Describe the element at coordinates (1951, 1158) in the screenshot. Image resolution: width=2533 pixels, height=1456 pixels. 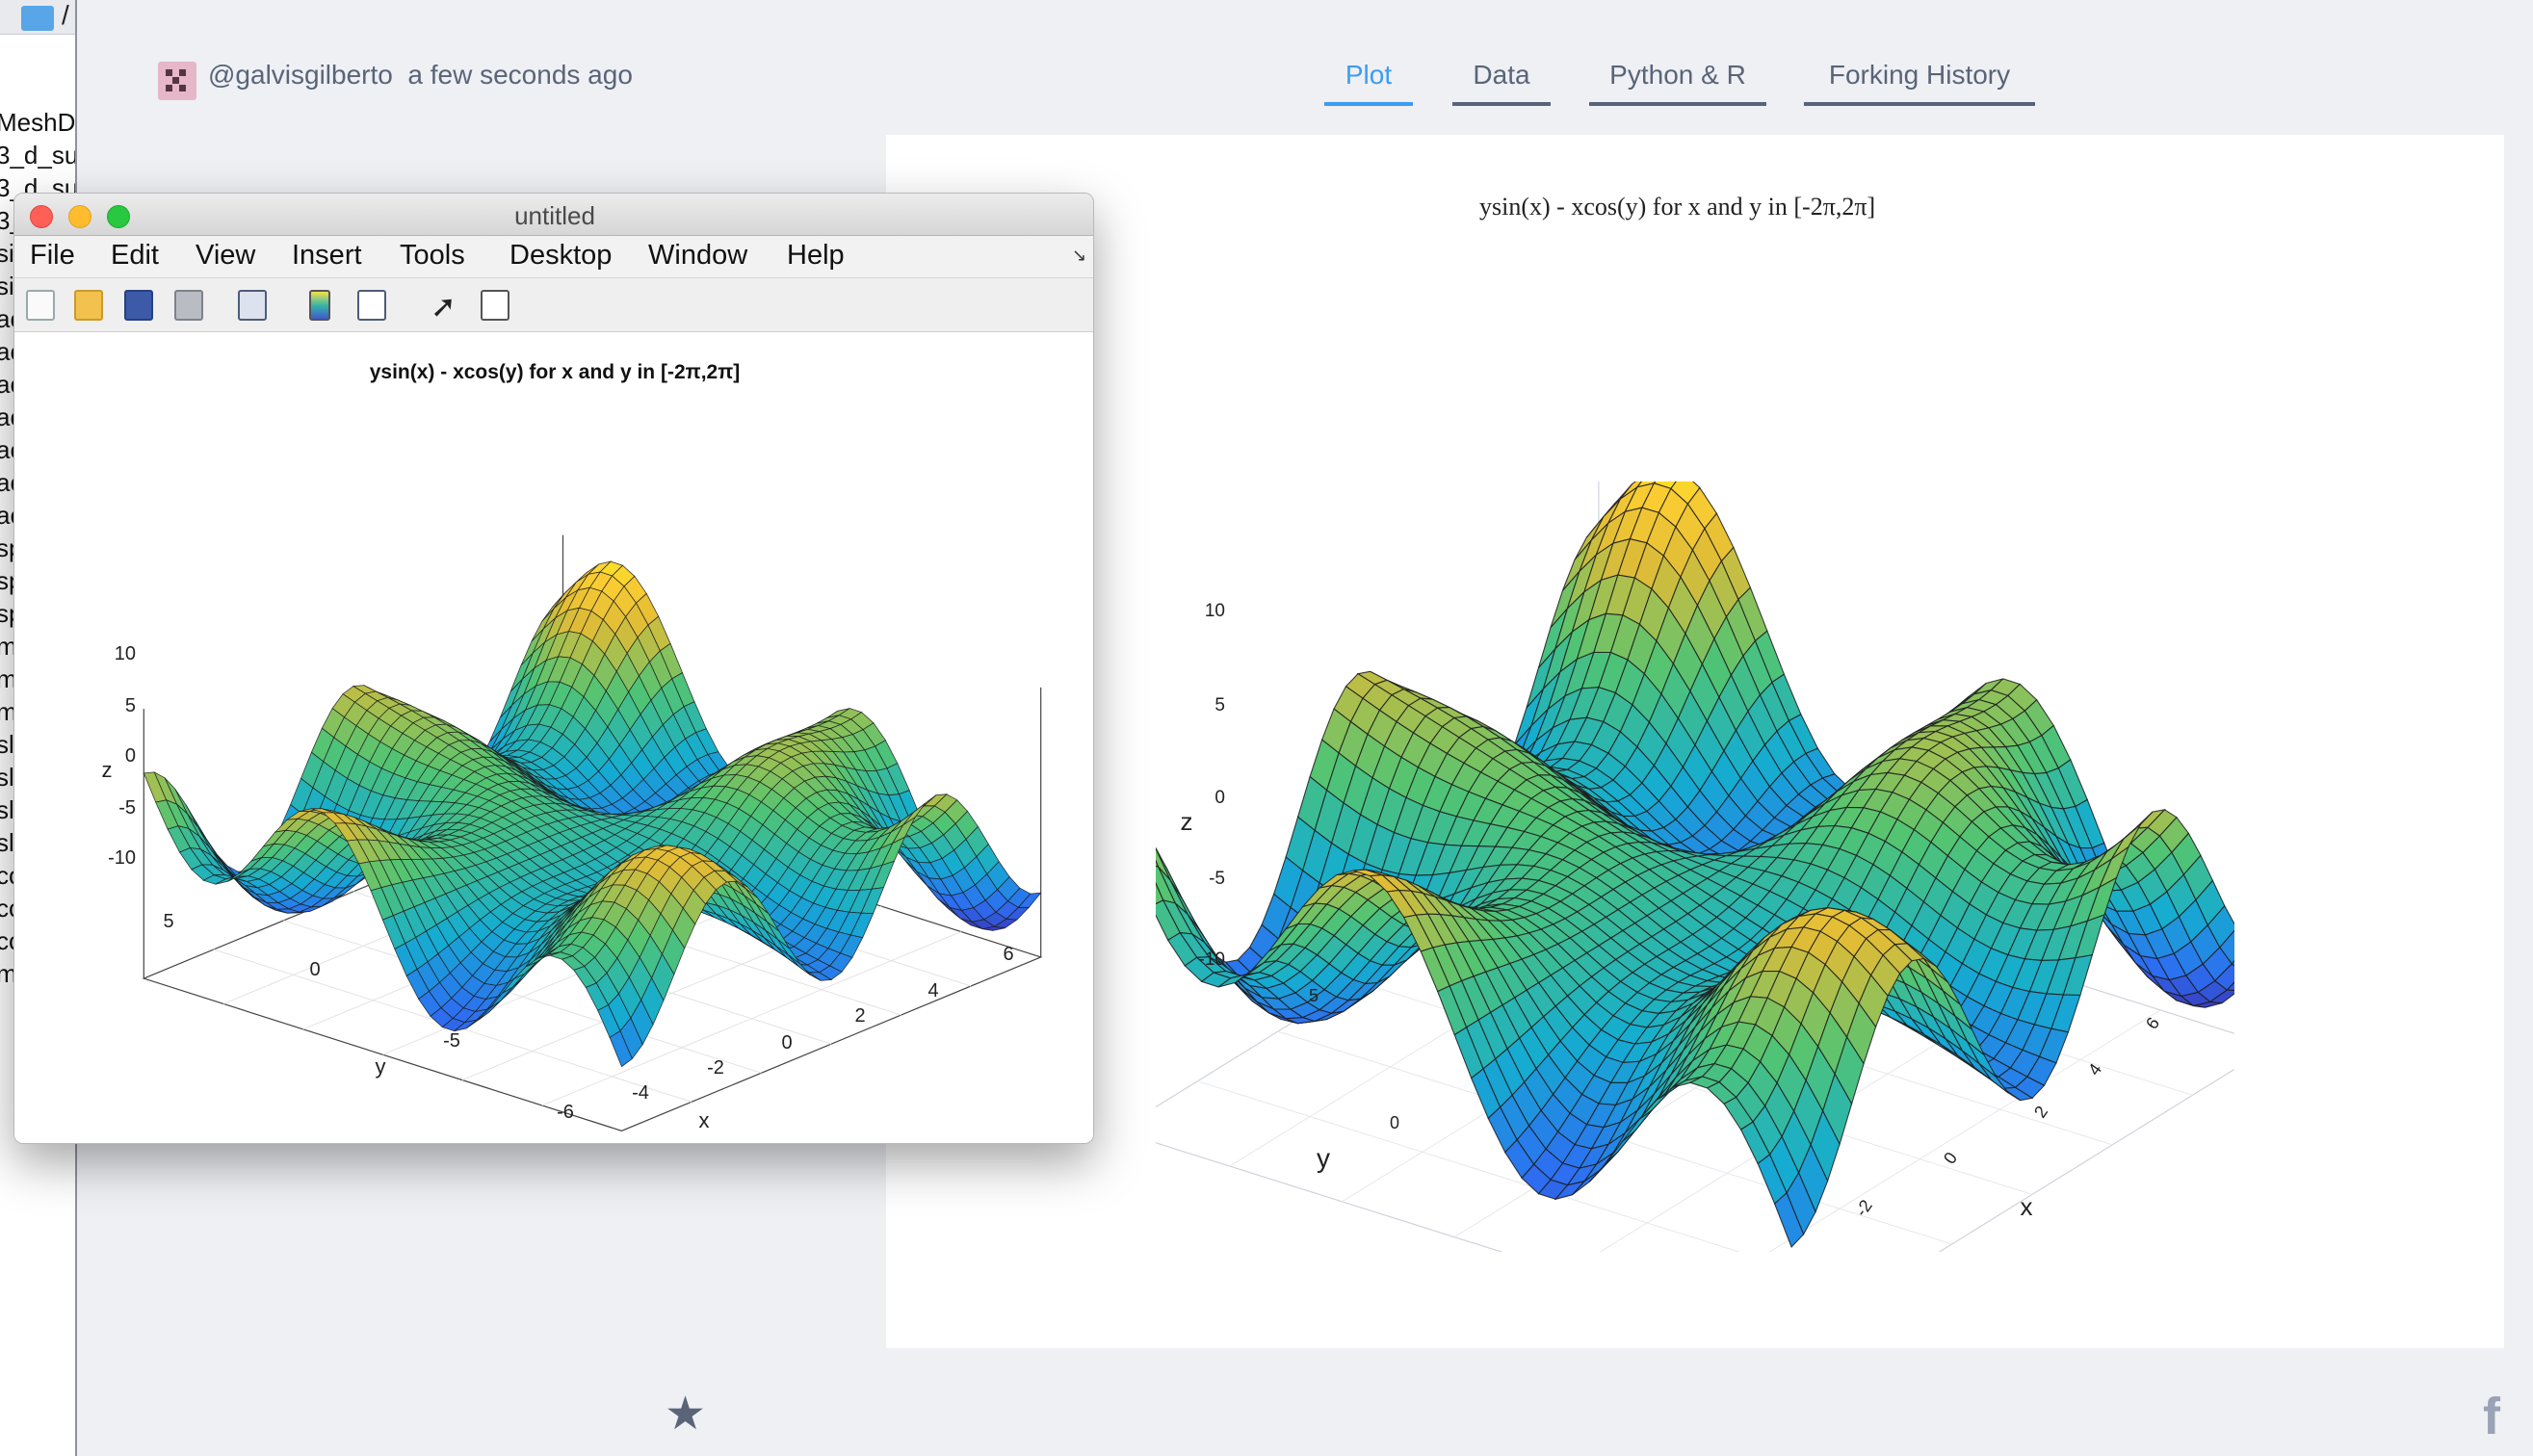
I see `plotly-x-tick-label: 0` at that location.